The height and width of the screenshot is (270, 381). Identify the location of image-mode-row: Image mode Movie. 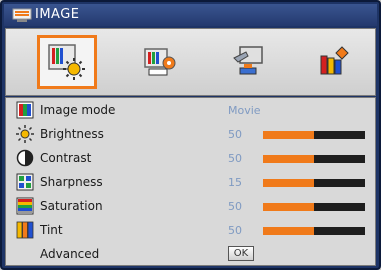
(190, 111).